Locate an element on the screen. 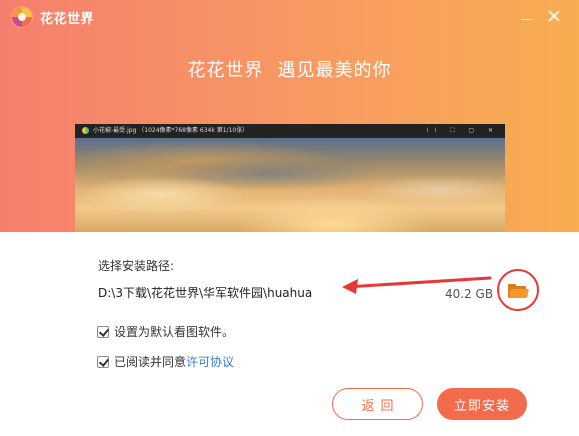 The width and height of the screenshot is (579, 436). install-size: 40.2 GB is located at coordinates (469, 294).